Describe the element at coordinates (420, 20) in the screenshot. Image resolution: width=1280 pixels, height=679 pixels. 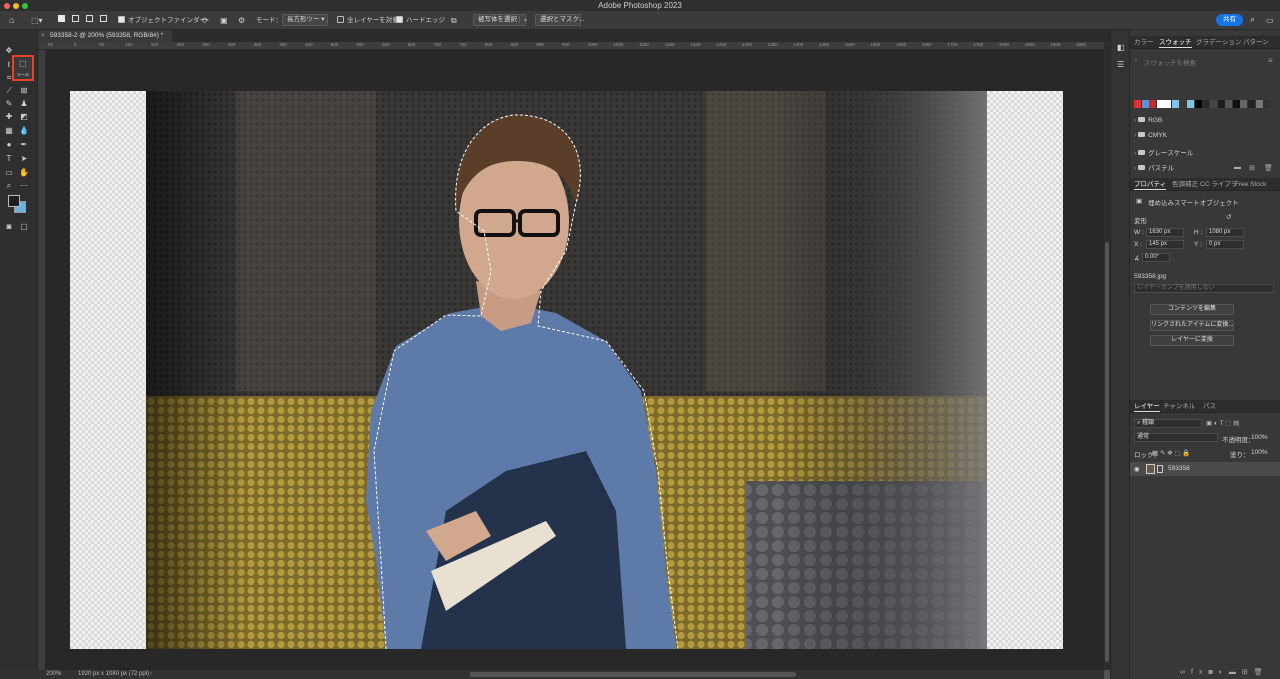
I see `hard-edge-checkbox: ハードエッジ` at that location.